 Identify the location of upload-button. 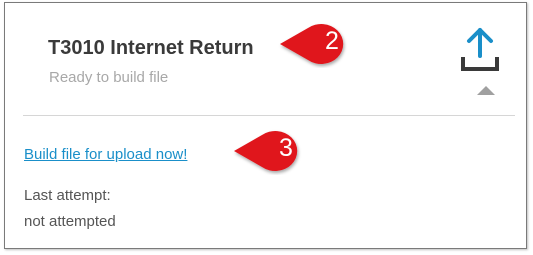
(480, 50).